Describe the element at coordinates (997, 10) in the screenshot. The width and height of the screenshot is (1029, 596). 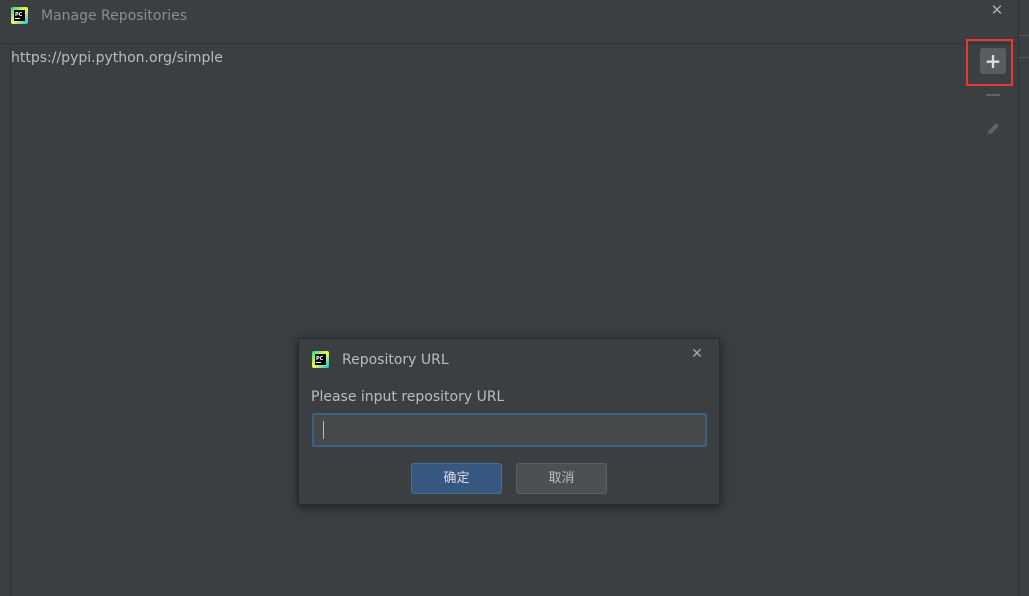
I see `window-close-icon: ✕` at that location.